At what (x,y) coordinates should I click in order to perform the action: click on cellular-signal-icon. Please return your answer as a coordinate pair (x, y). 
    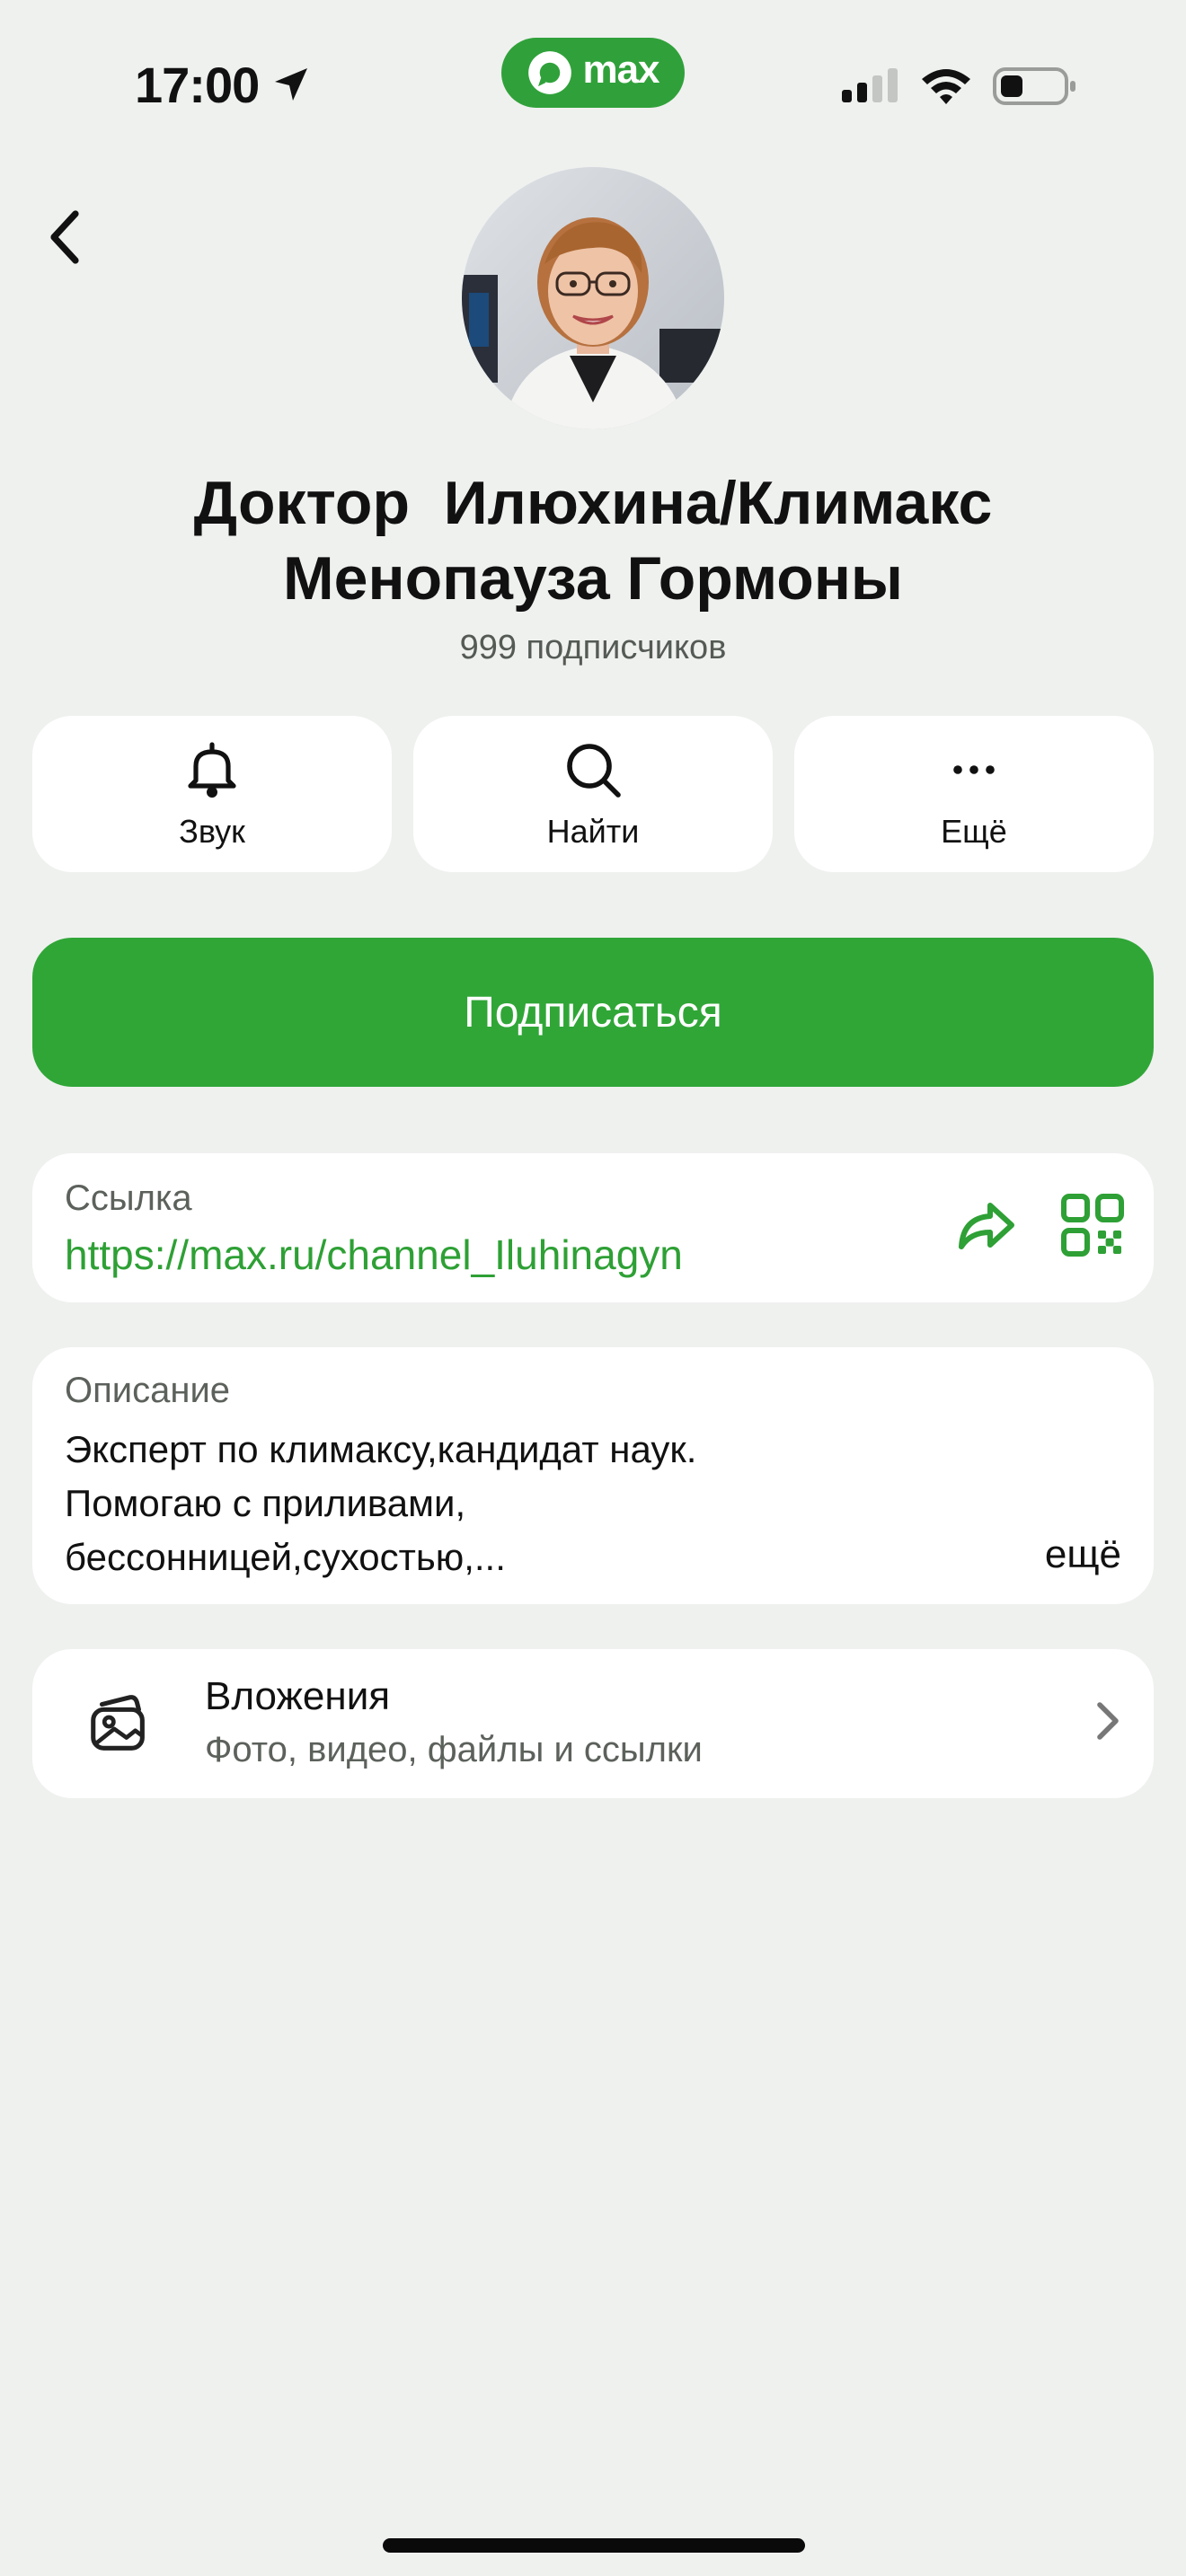
    Looking at the image, I should click on (870, 85).